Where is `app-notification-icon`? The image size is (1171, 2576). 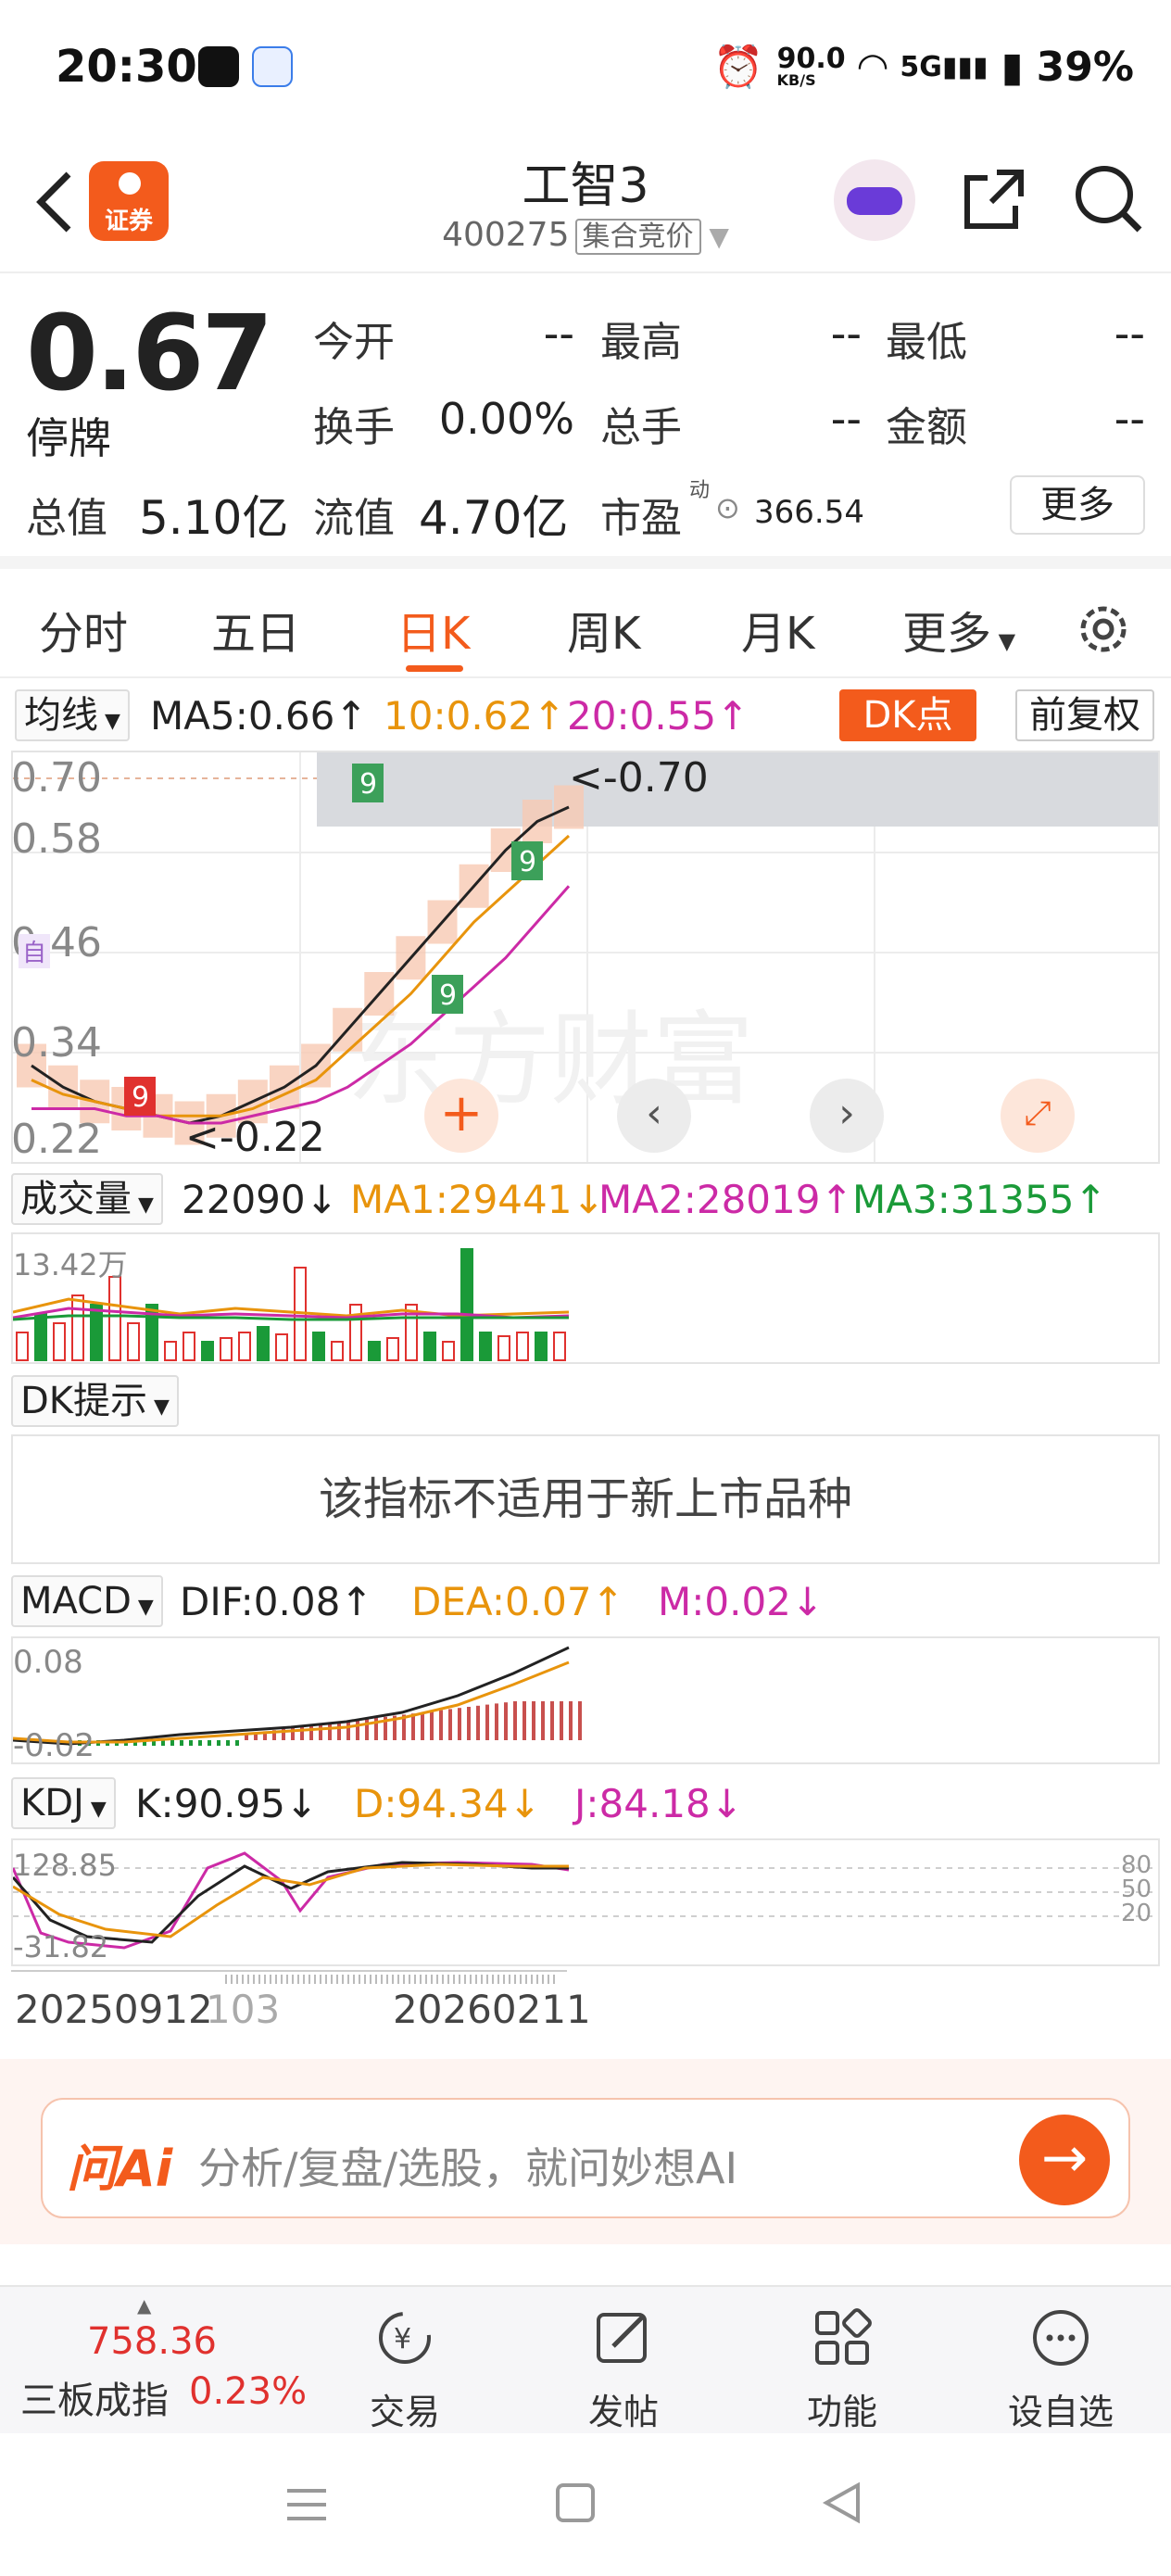
app-notification-icon is located at coordinates (272, 66).